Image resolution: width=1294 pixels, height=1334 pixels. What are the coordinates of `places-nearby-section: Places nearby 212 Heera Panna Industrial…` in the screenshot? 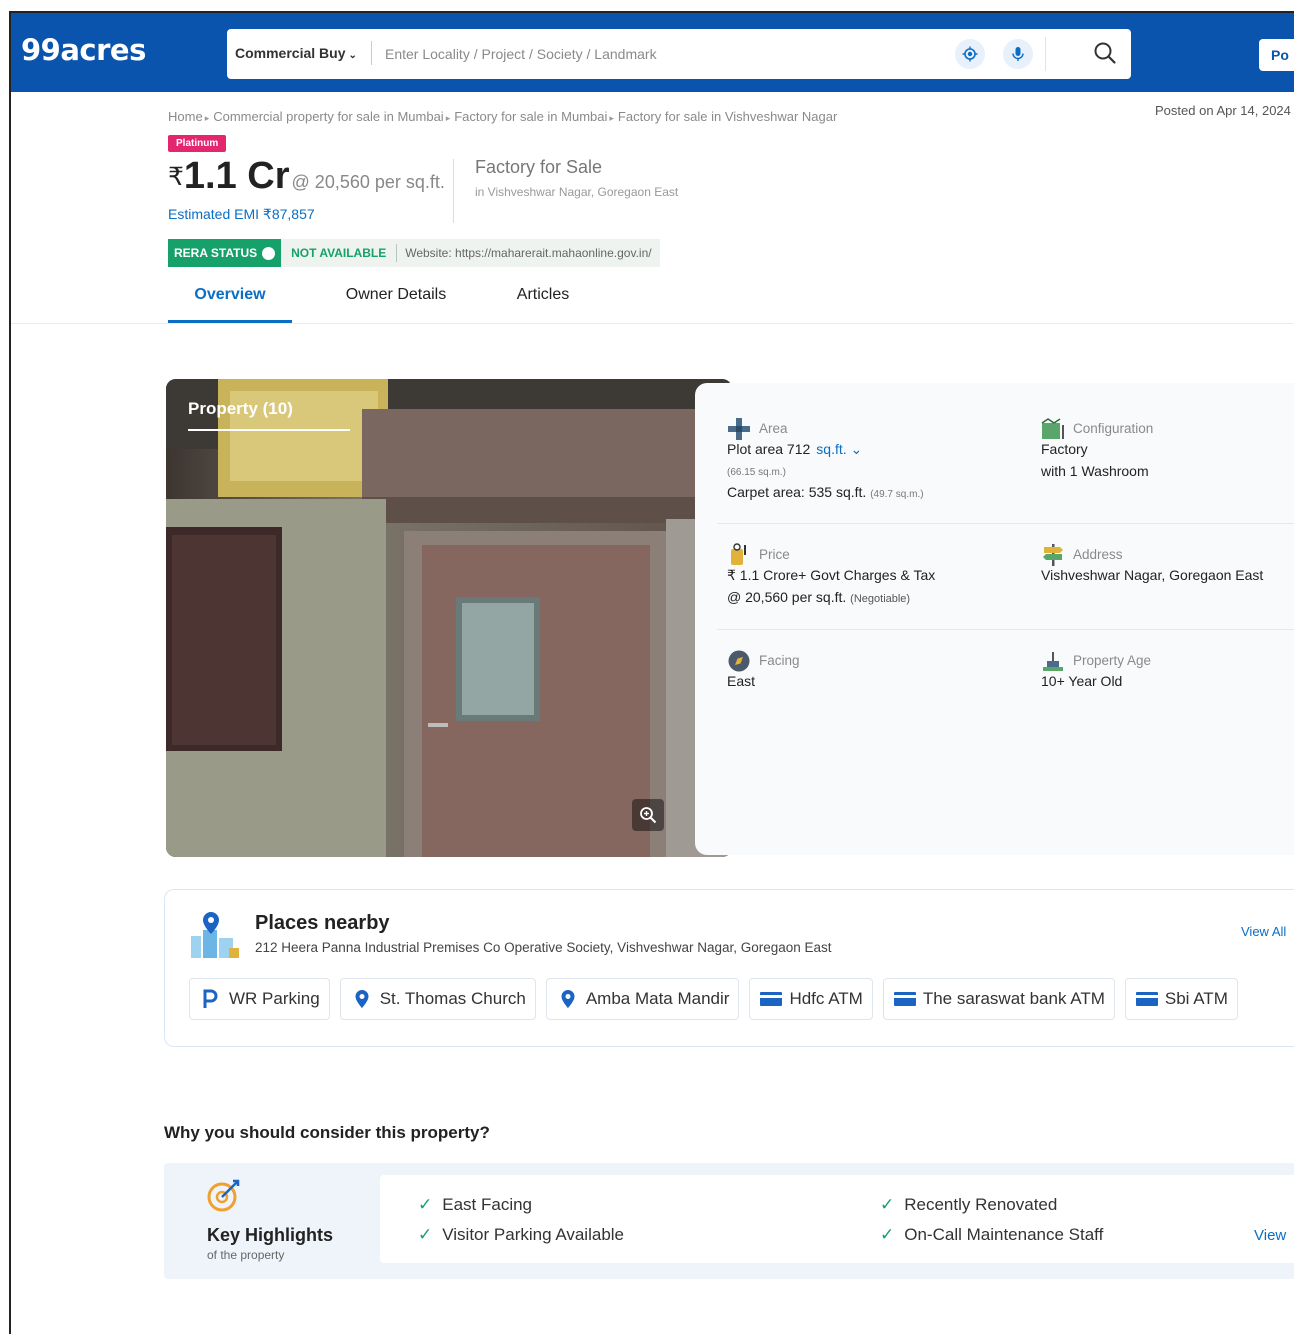 It's located at (729, 968).